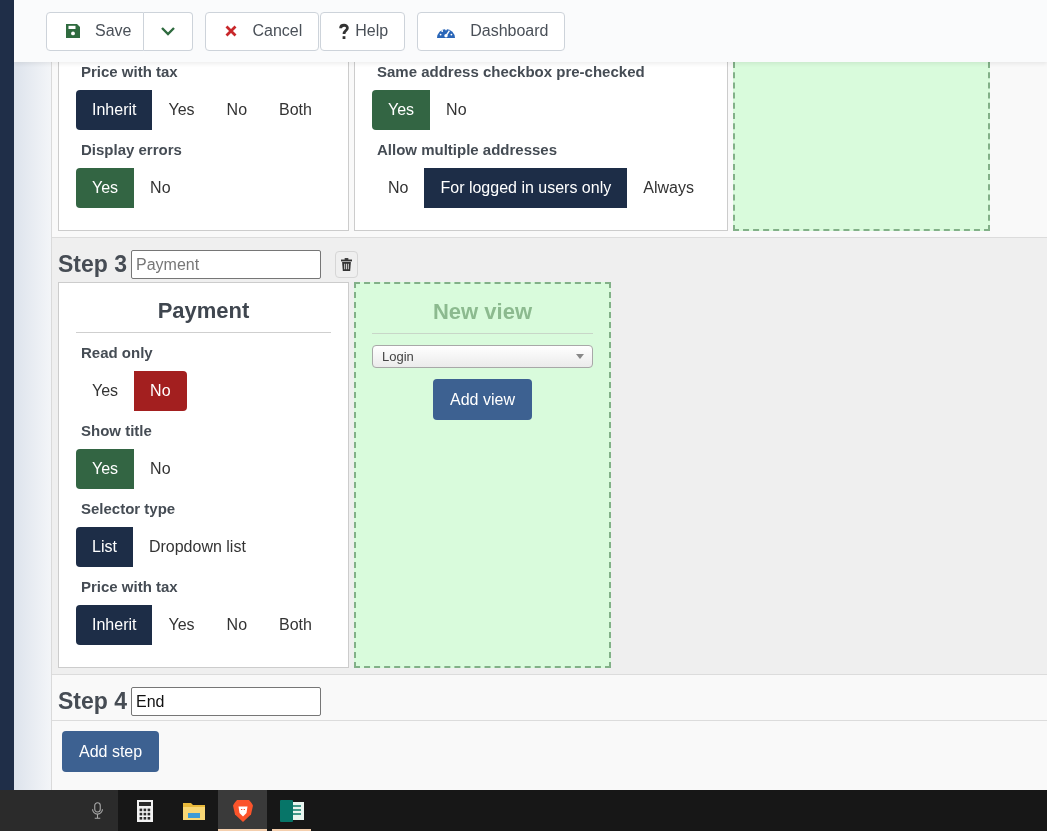  I want to click on save-button: Save, so click(95, 31).